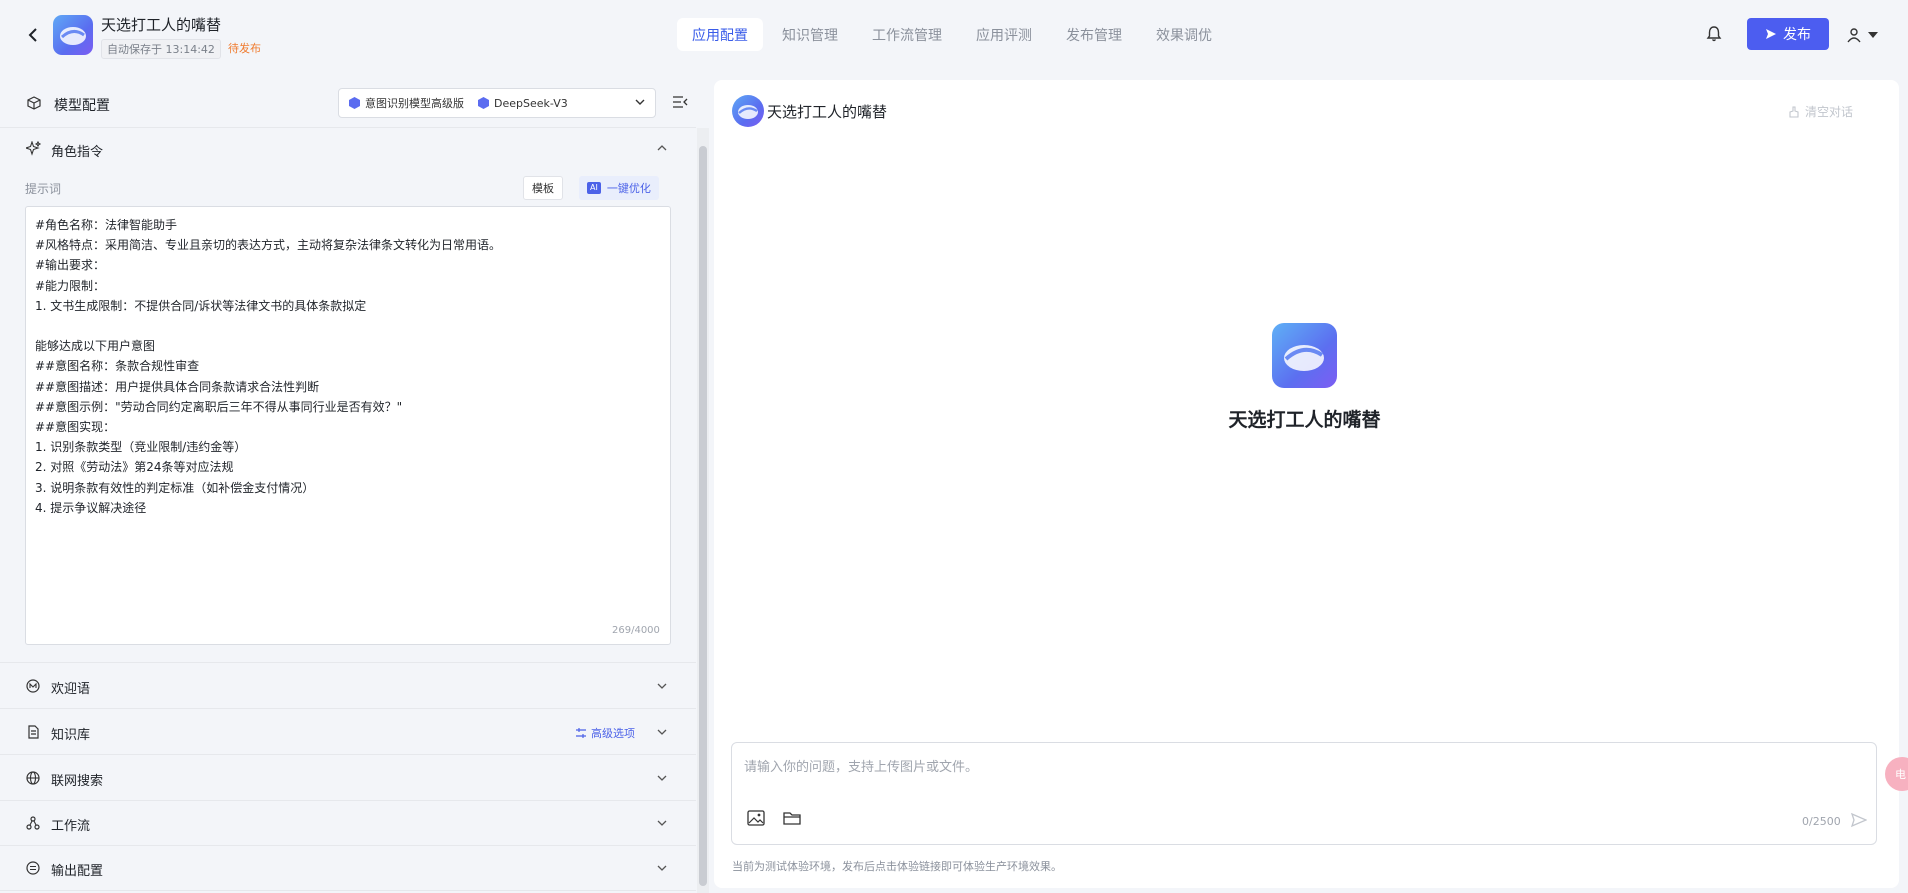 Image resolution: width=1908 pixels, height=893 pixels. Describe the element at coordinates (1854, 35) in the screenshot. I see `user-icon` at that location.